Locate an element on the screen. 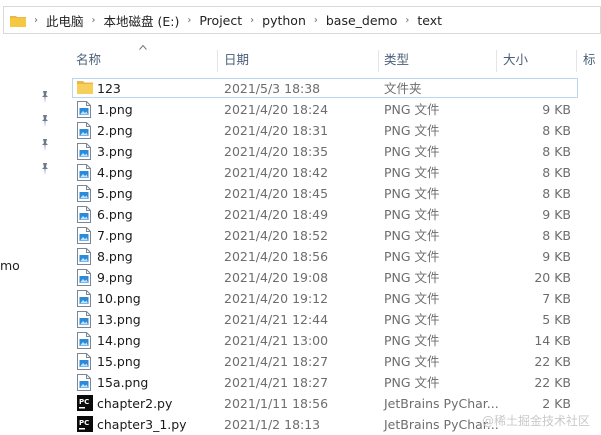 The height and width of the screenshot is (435, 601). file-row: 15.png 2021/4/21 18:27 PNG 文件 22 KB is located at coordinates (335, 361).